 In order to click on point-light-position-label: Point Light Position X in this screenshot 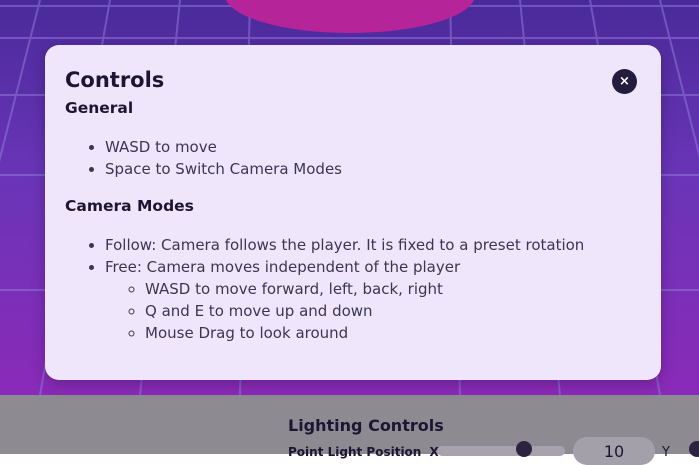, I will do `click(363, 452)`.